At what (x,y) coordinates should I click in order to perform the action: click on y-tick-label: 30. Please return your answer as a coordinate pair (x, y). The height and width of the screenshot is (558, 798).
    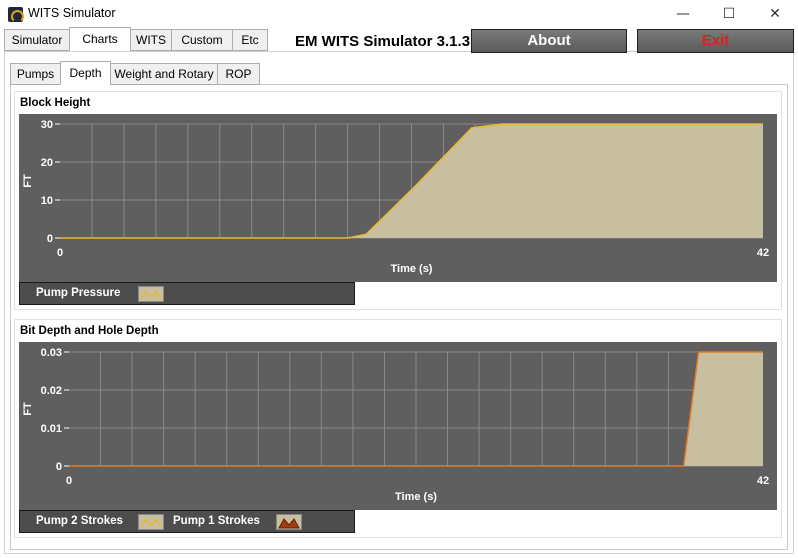
    Looking at the image, I should click on (47, 125).